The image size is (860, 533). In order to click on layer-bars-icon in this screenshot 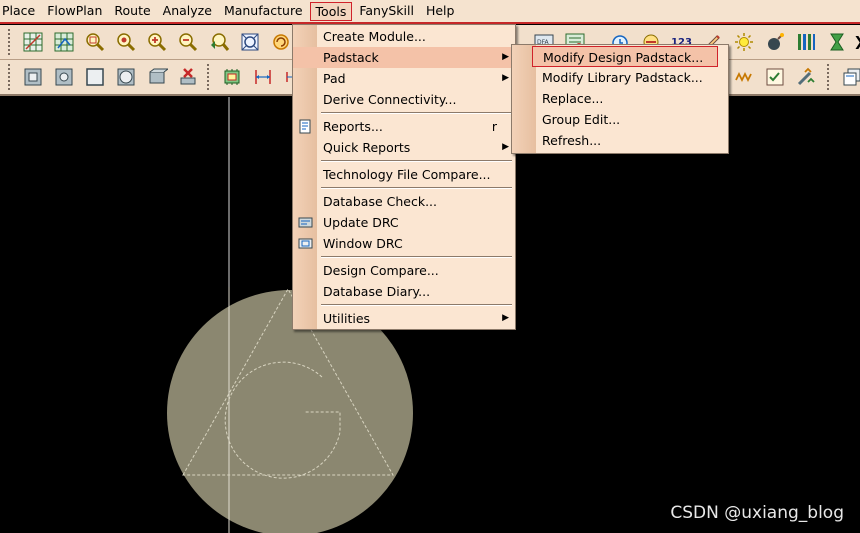, I will do `click(805, 42)`.